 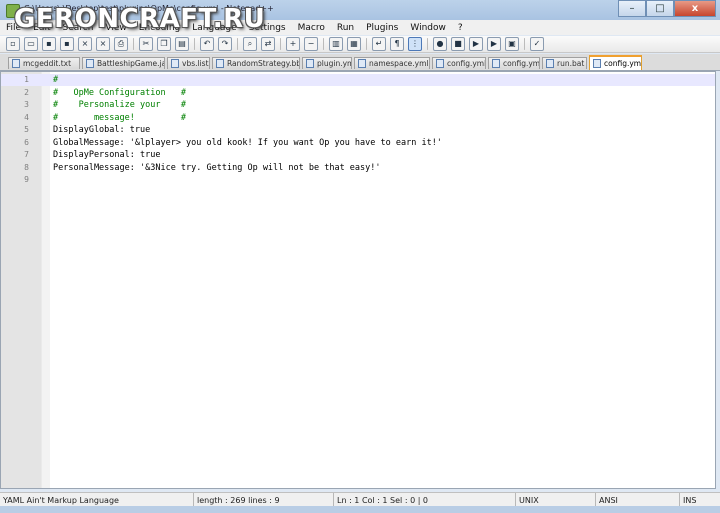 I want to click on status-language: YAML Ain't Markup Language, so click(x=97, y=500).